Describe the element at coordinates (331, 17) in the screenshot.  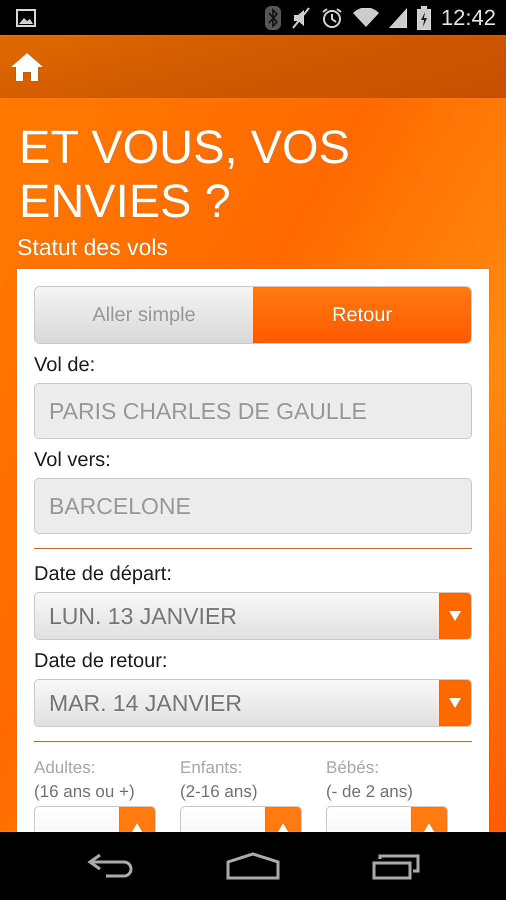
I see `alarm-icon` at that location.